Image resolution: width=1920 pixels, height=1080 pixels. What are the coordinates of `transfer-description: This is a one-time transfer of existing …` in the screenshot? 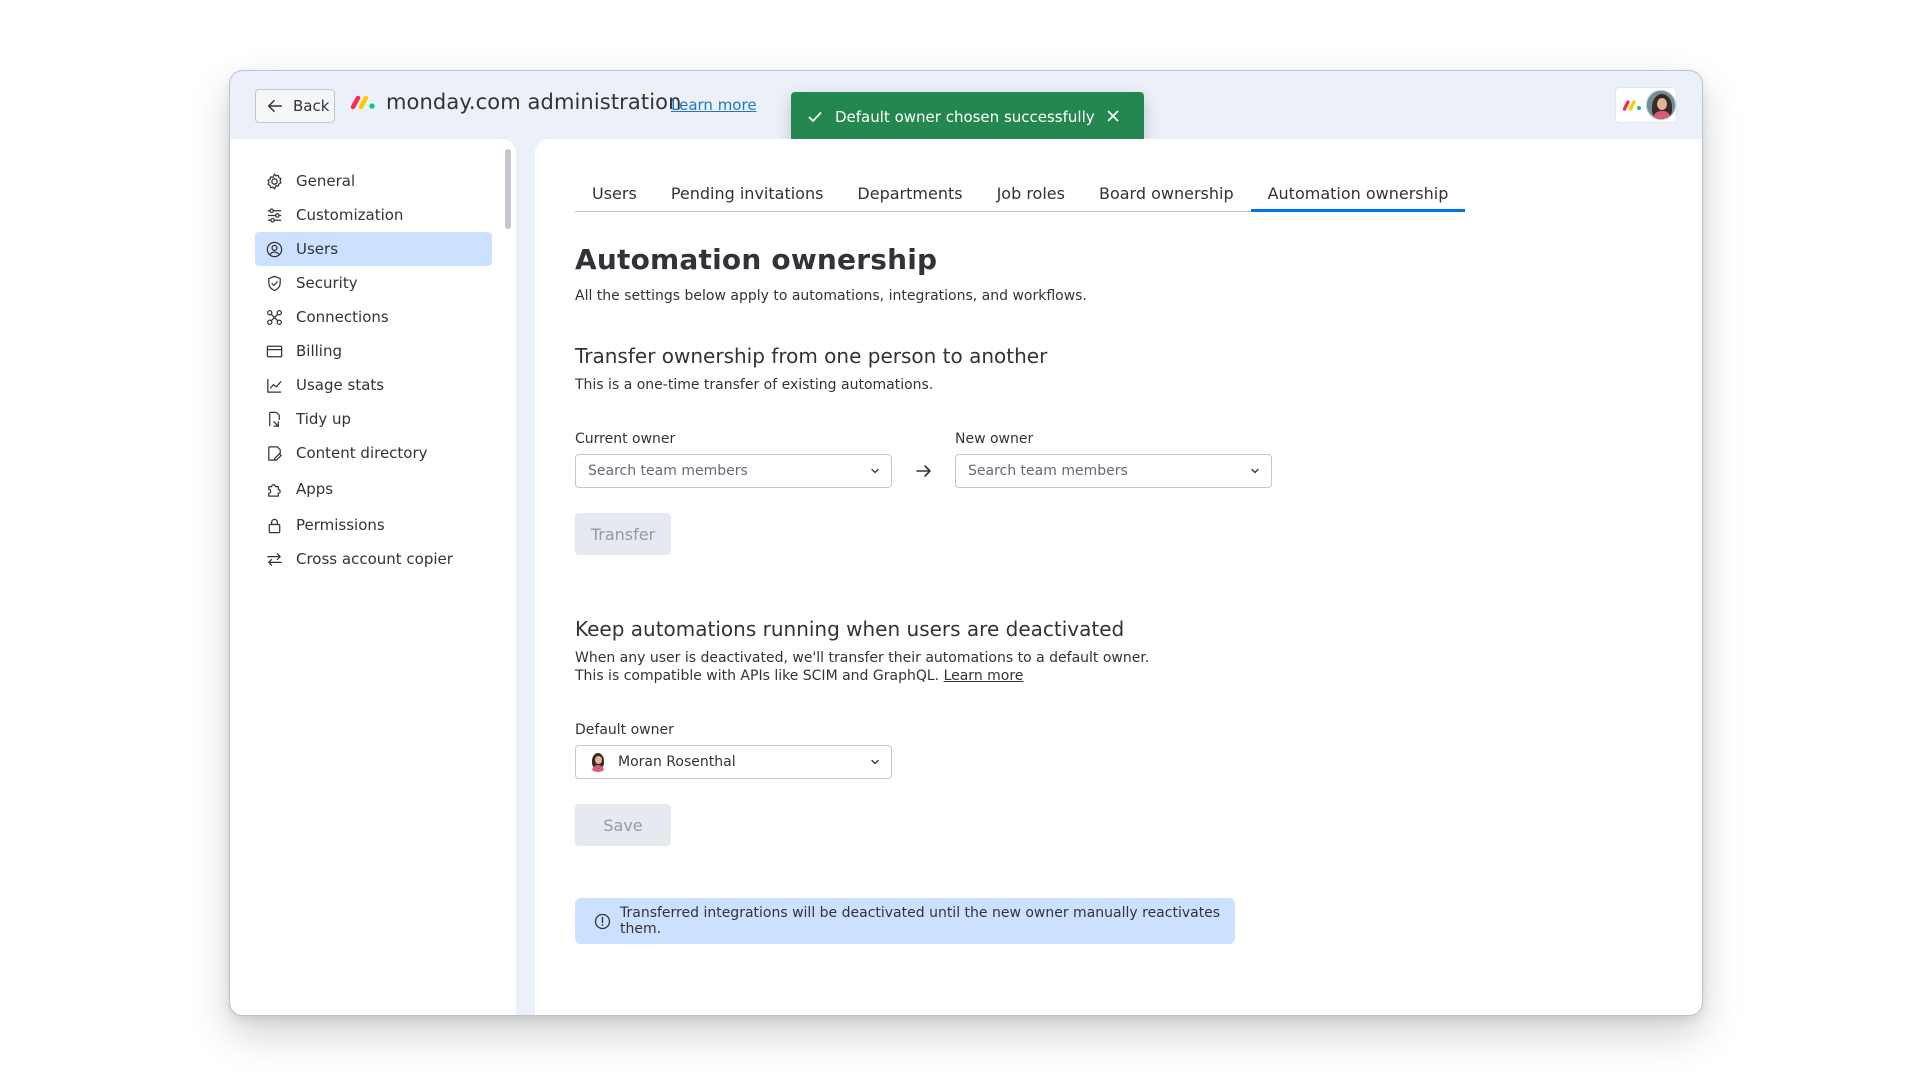 It's located at (754, 385).